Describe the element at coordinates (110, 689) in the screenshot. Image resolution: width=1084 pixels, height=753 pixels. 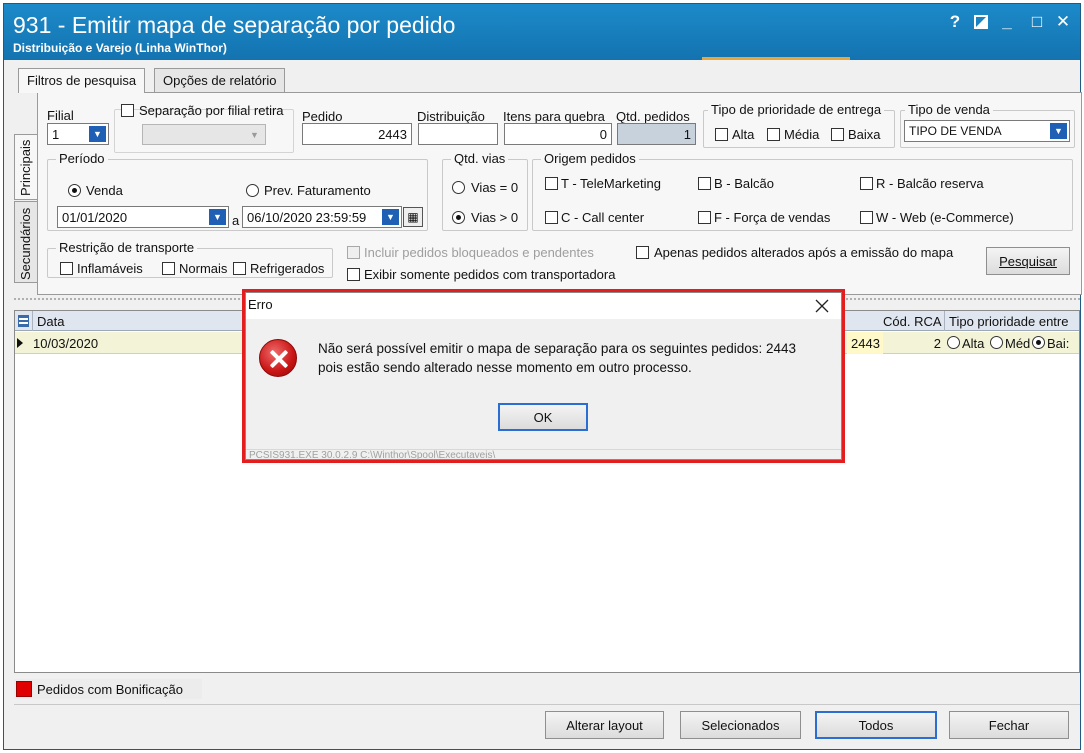
I see `legend-label: Pedidos com Bonificação` at that location.